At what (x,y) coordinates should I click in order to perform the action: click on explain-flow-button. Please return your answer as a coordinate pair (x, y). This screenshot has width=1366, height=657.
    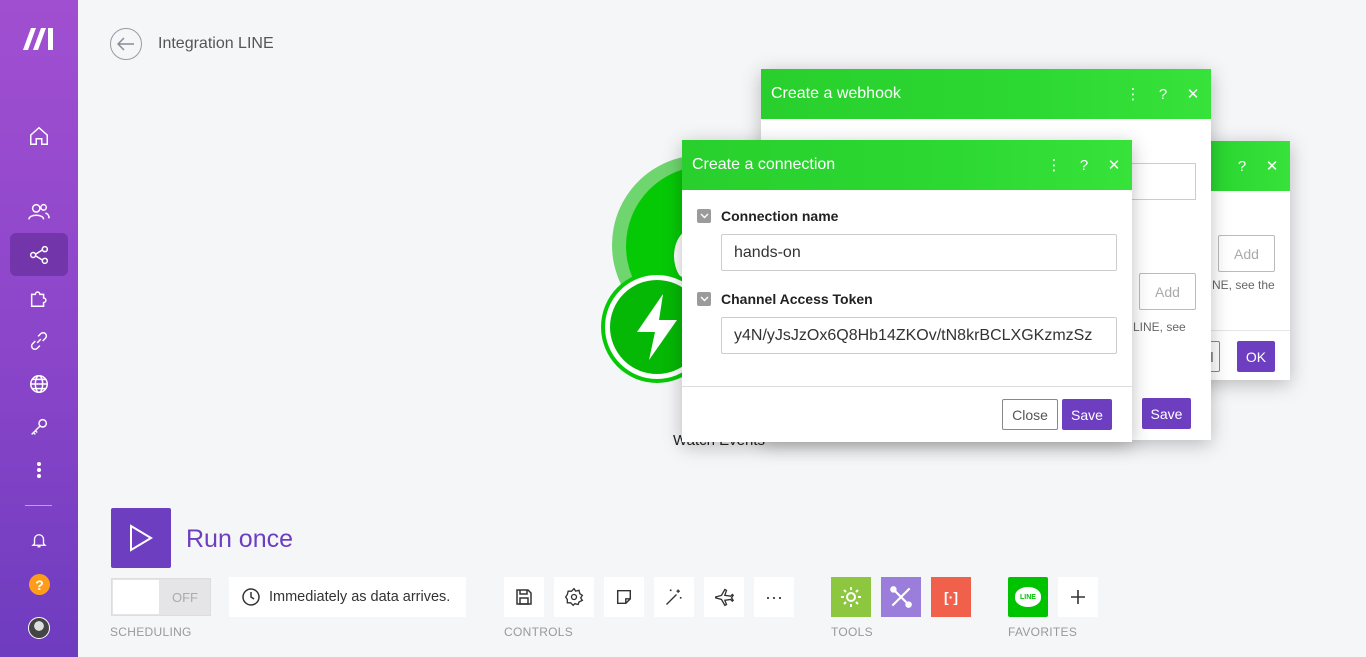
    Looking at the image, I should click on (724, 597).